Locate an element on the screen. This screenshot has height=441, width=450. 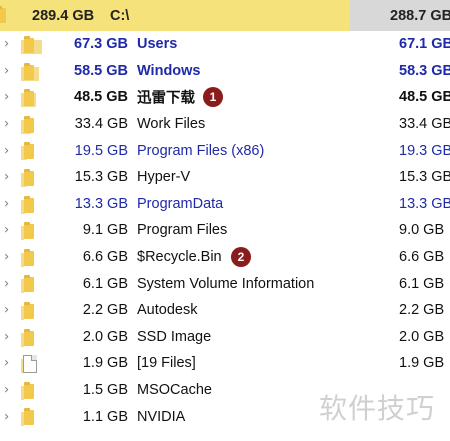
row-name: SSD Image is located at coordinates (174, 336).